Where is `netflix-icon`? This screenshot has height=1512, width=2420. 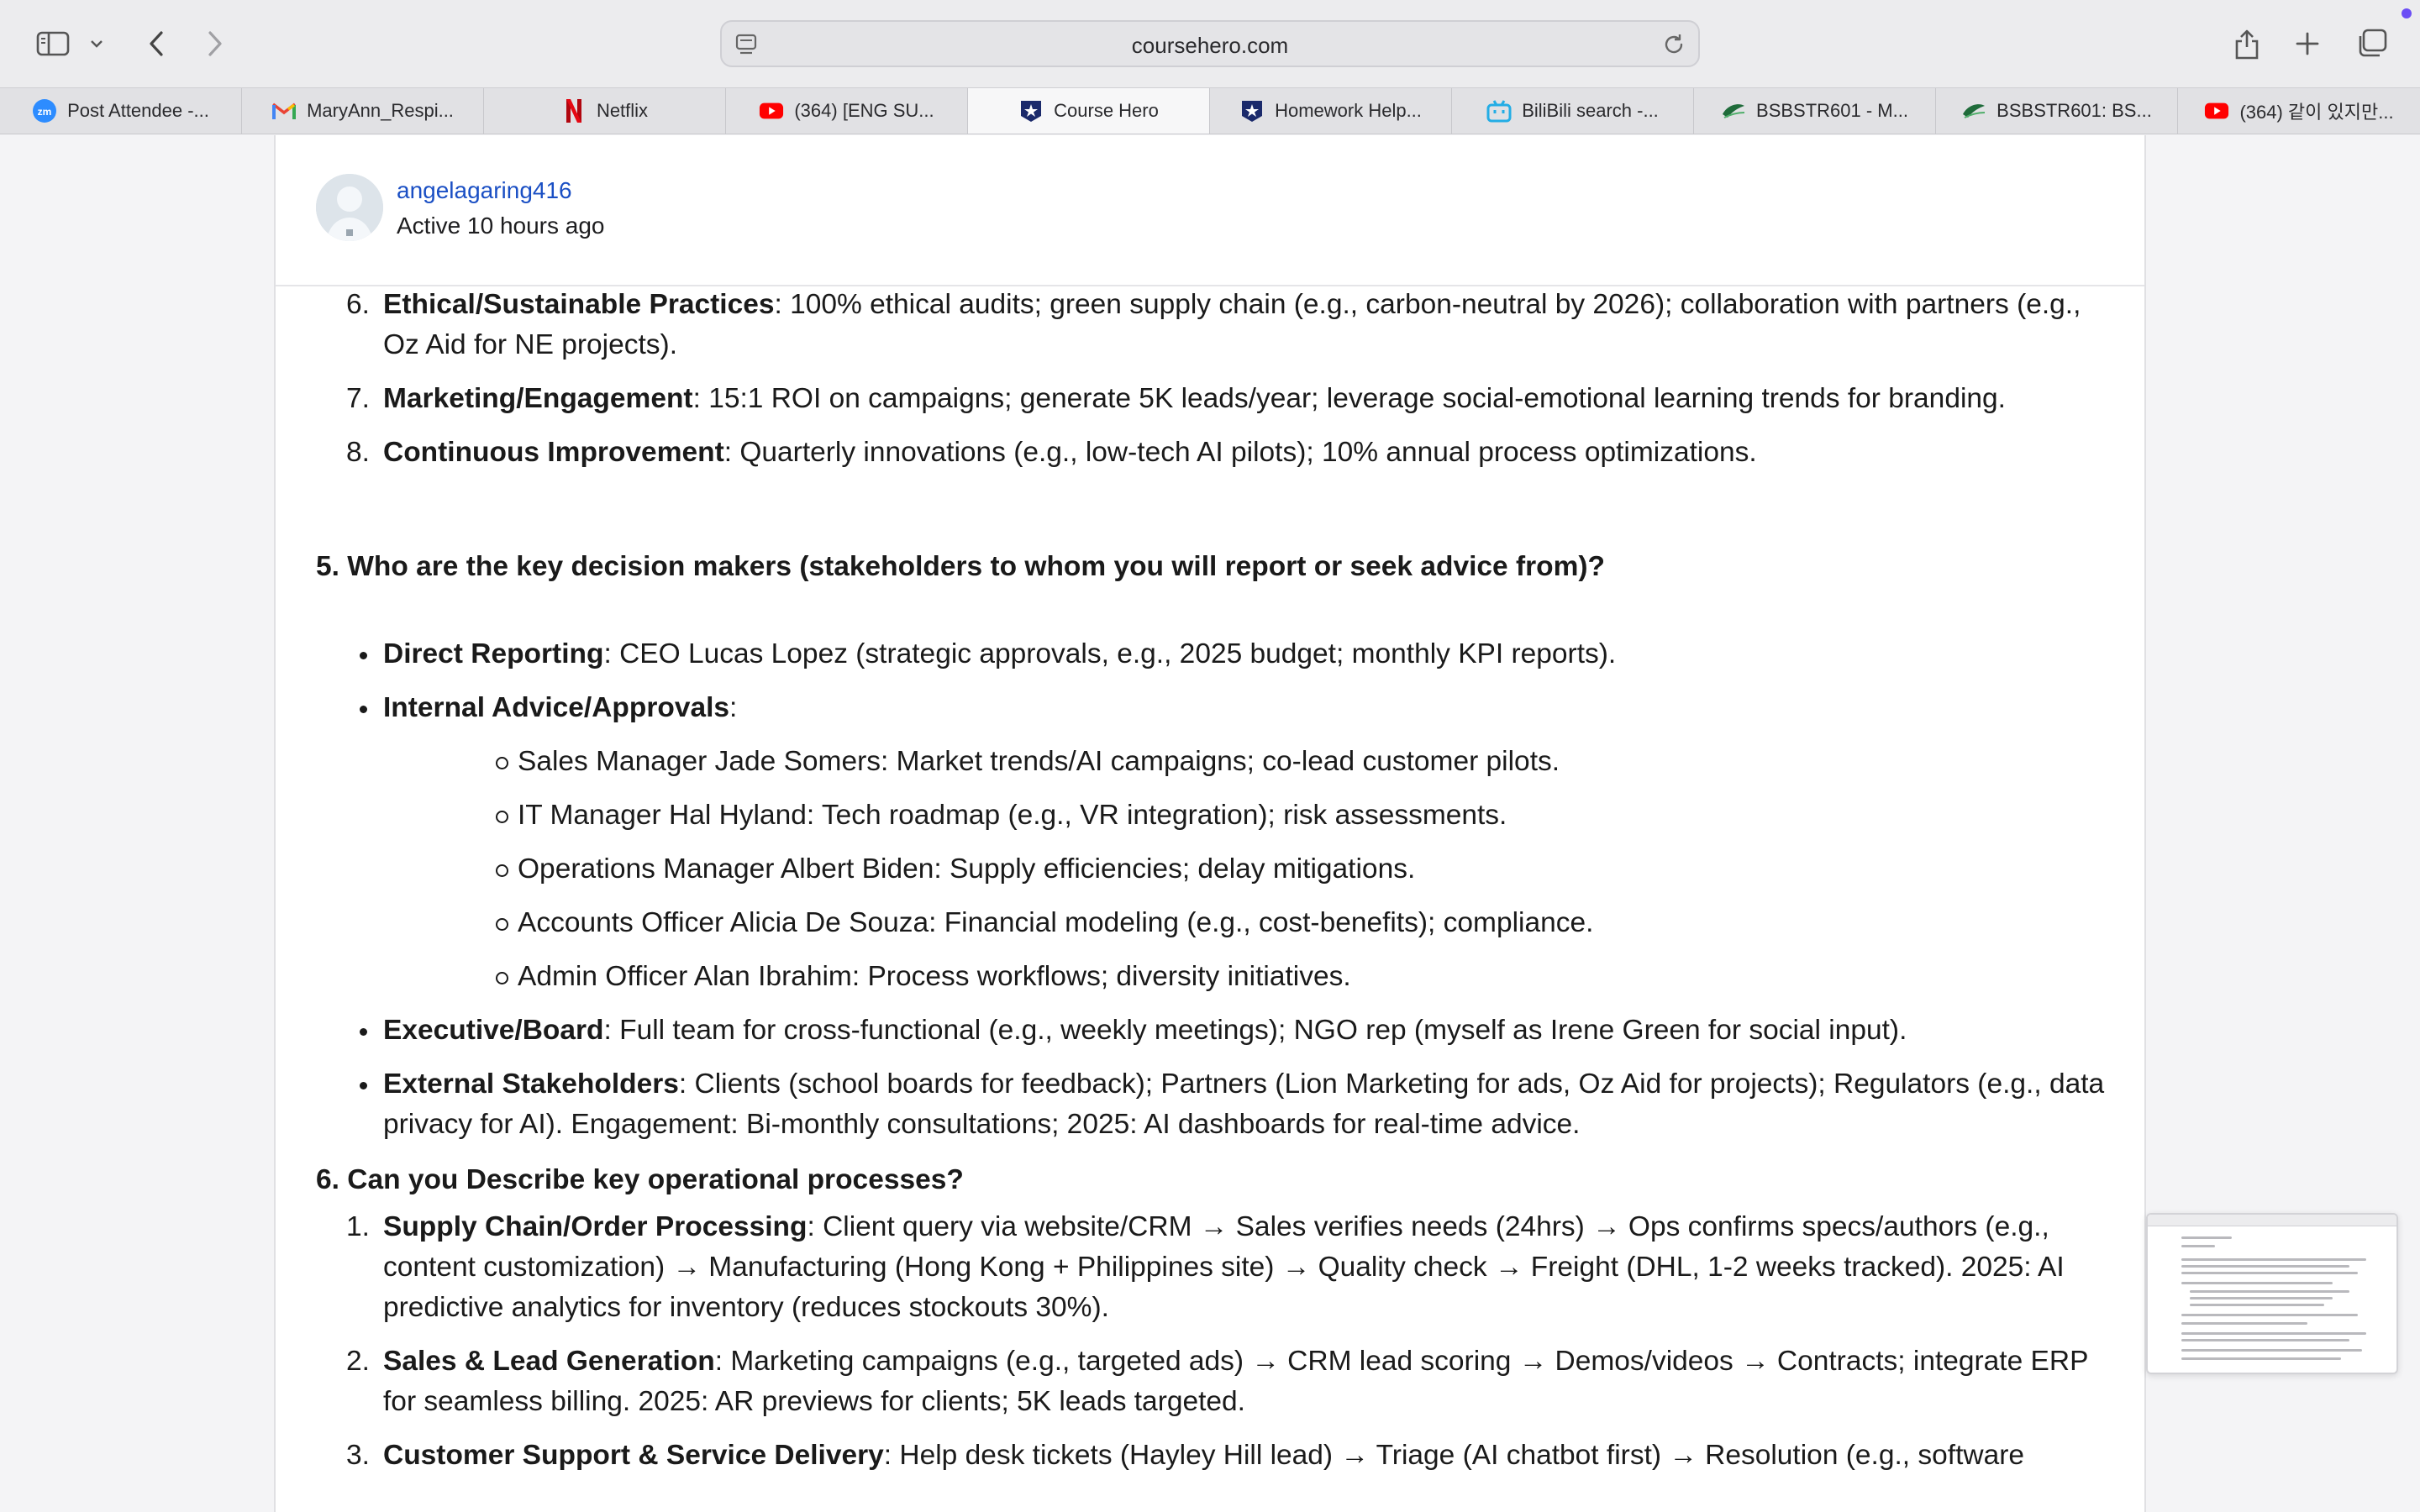
netflix-icon is located at coordinates (574, 110).